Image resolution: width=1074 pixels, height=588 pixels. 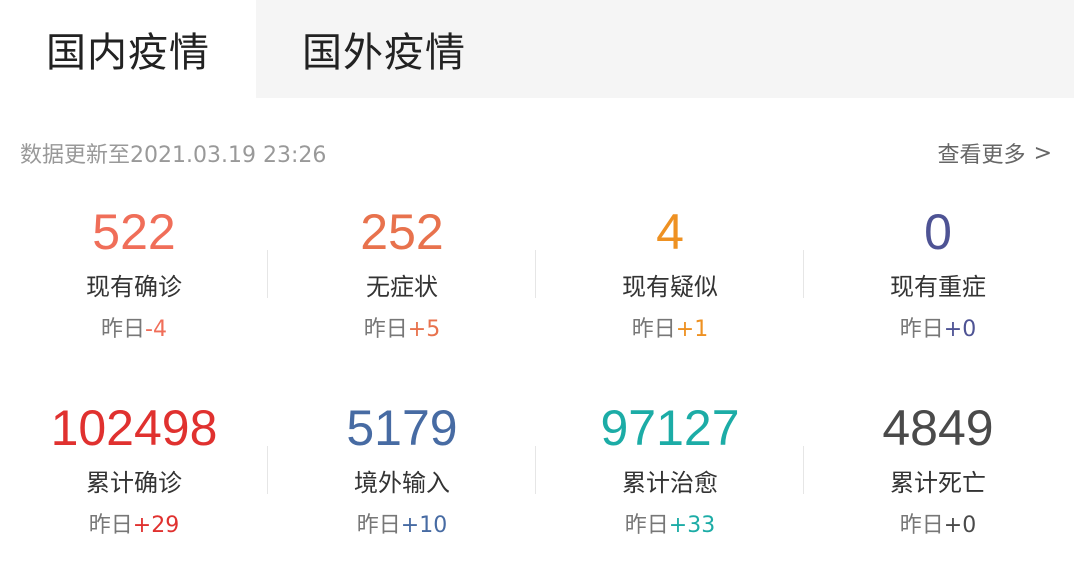 What do you see at coordinates (156, 525) in the screenshot?
I see `delta-value: +29` at bounding box center [156, 525].